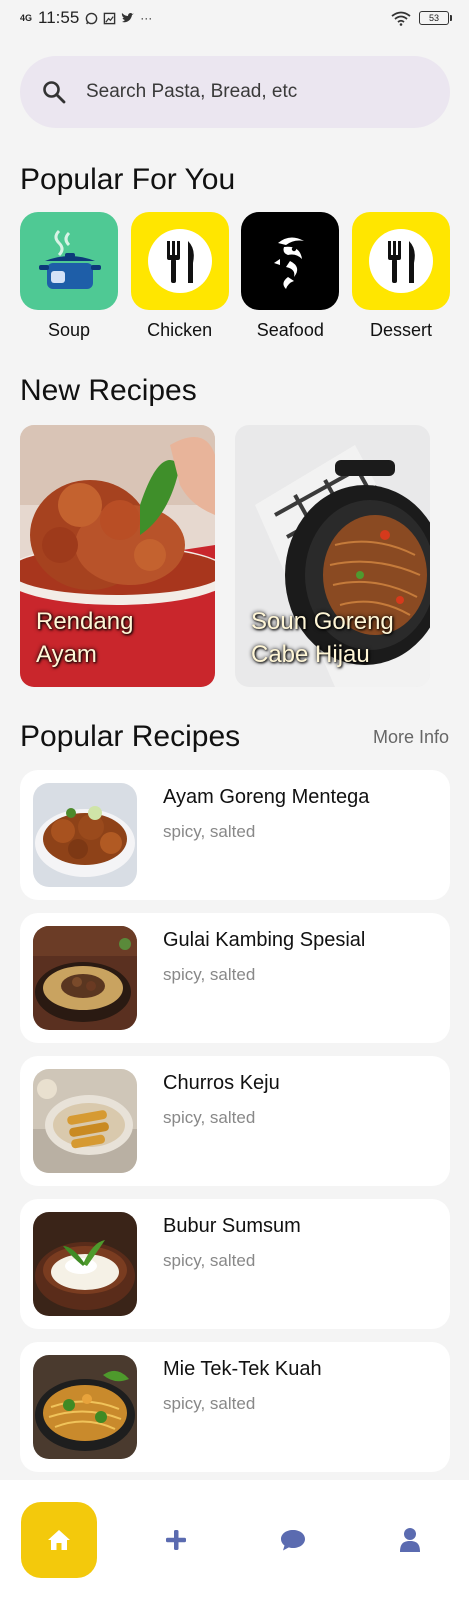 The image size is (469, 1600). I want to click on nav-home-button, so click(58, 1540).